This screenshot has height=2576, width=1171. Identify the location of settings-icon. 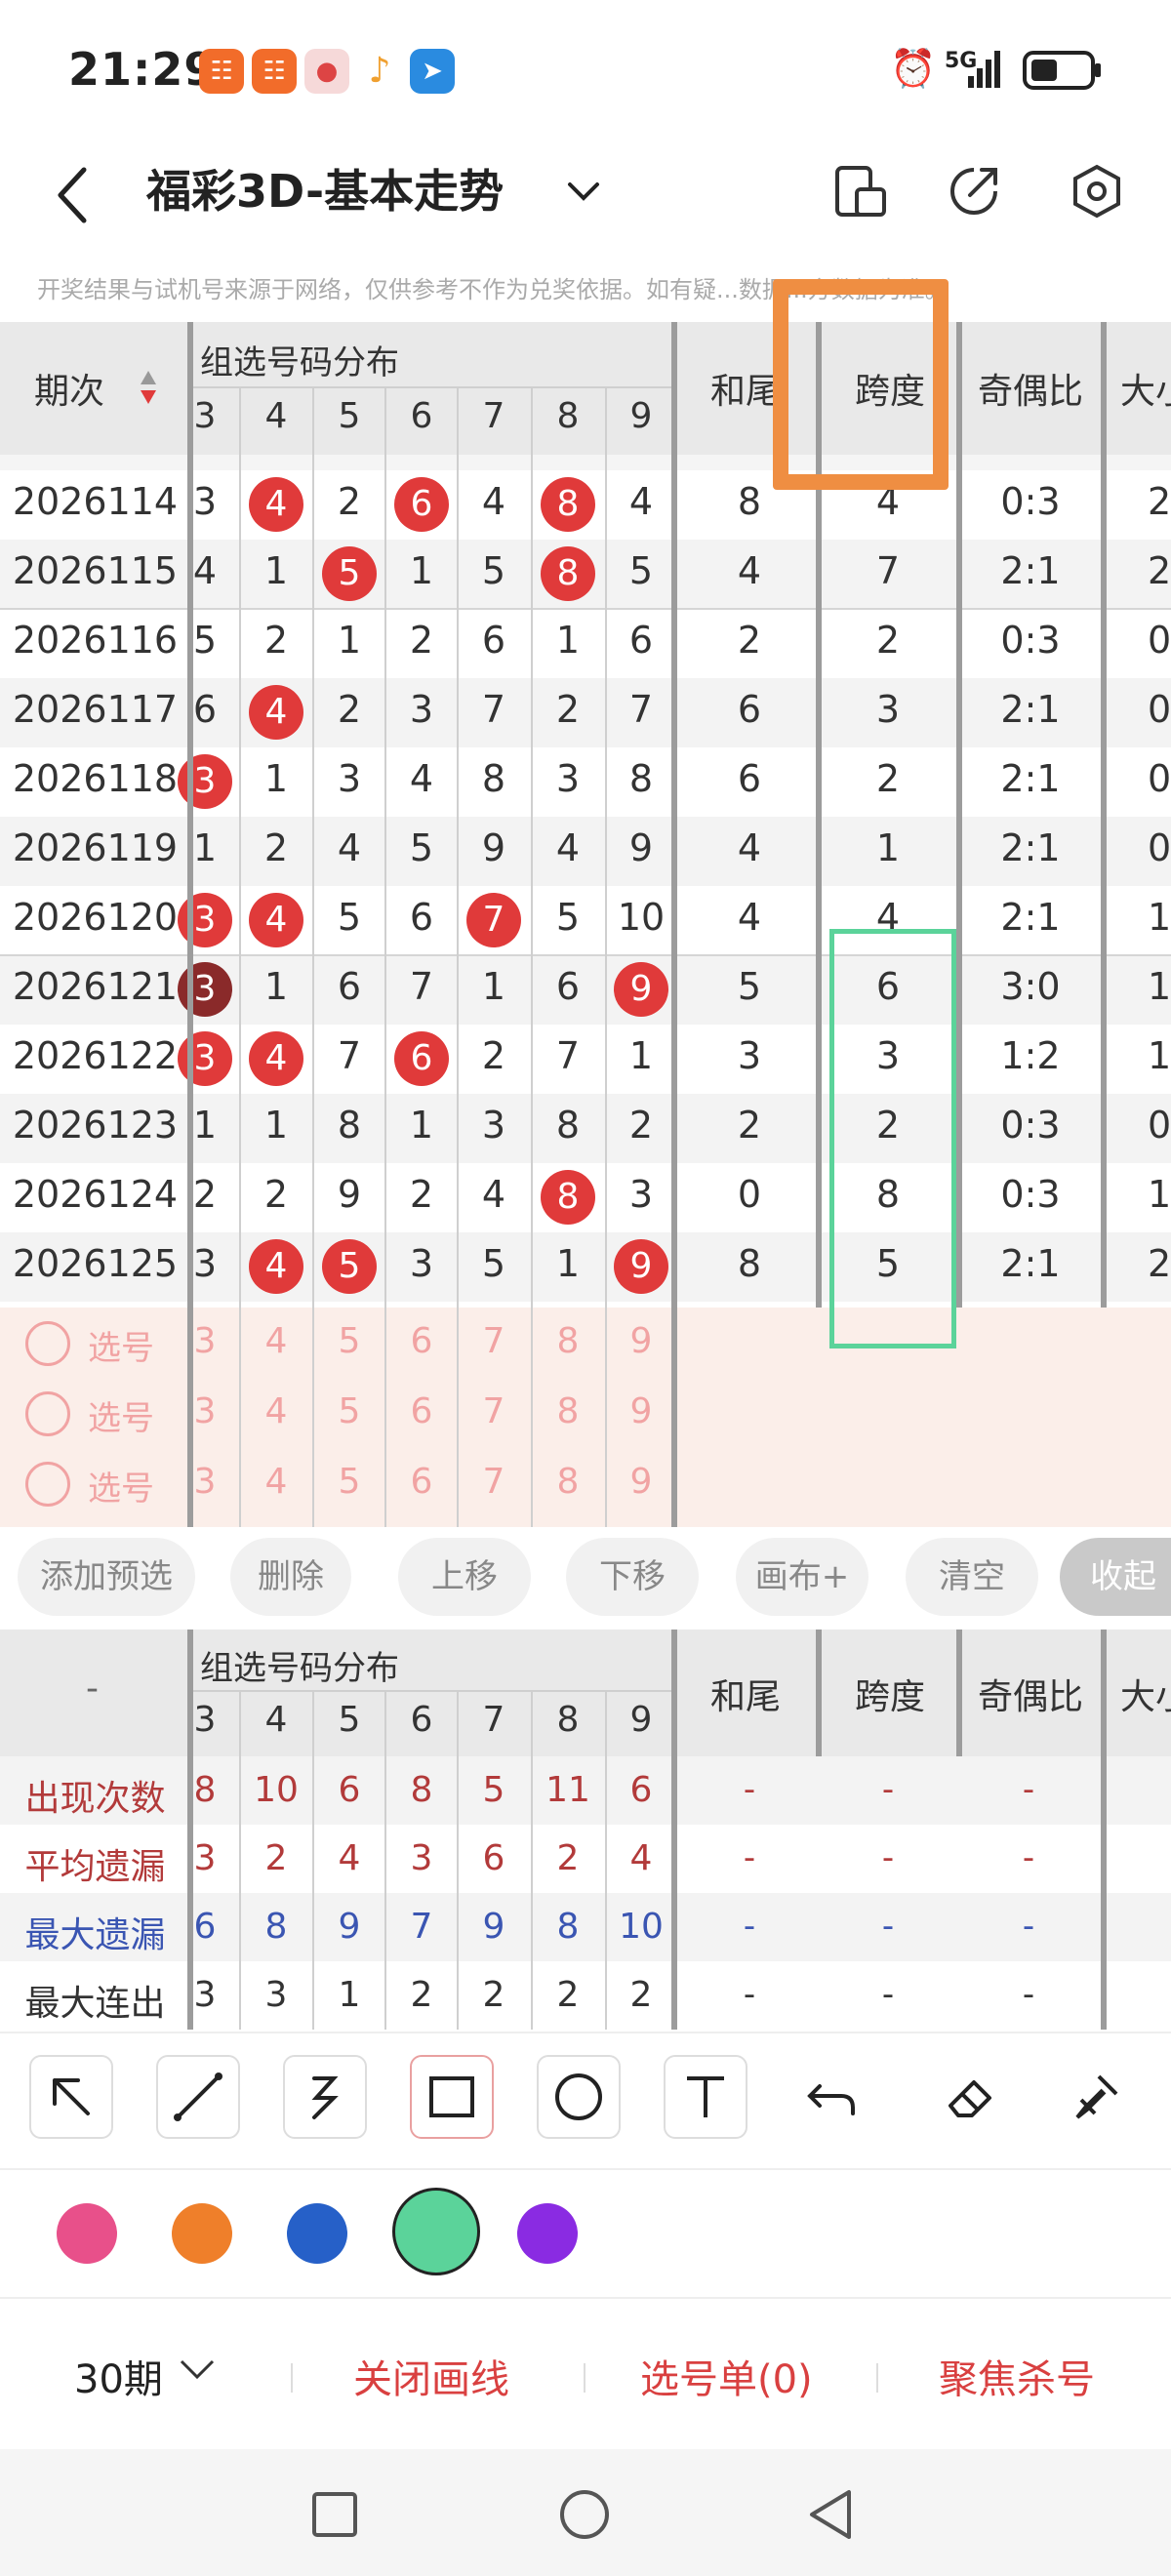
(1097, 191).